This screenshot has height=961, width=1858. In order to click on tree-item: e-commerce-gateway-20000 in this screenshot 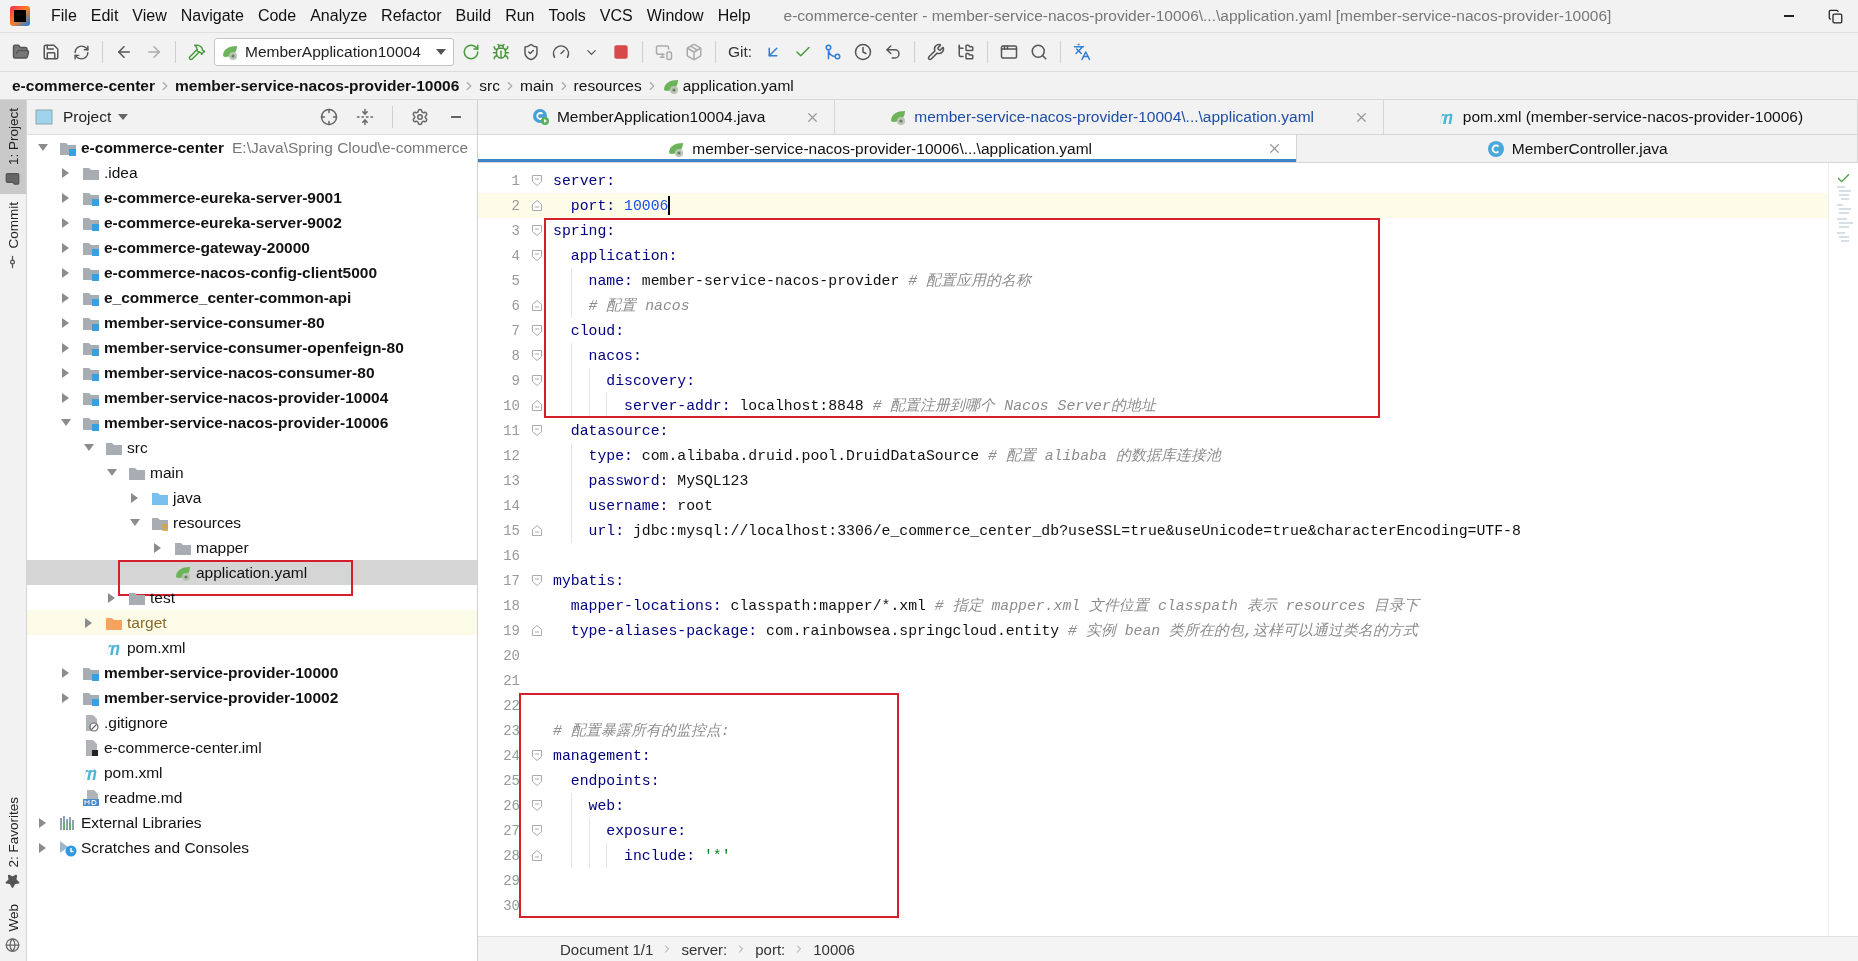, I will do `click(252, 247)`.